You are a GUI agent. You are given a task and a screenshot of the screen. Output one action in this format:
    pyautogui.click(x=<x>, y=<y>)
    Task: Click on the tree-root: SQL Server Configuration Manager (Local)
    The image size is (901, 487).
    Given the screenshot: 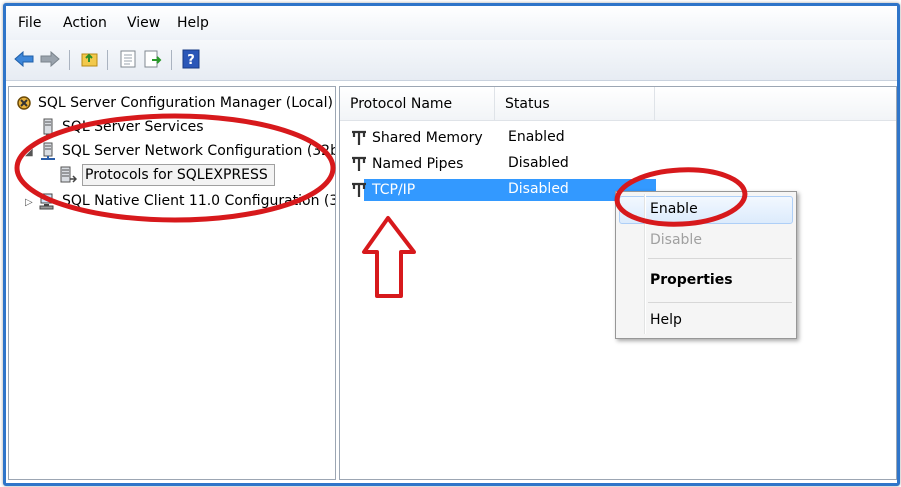 What is the action you would take?
    pyautogui.click(x=174, y=103)
    